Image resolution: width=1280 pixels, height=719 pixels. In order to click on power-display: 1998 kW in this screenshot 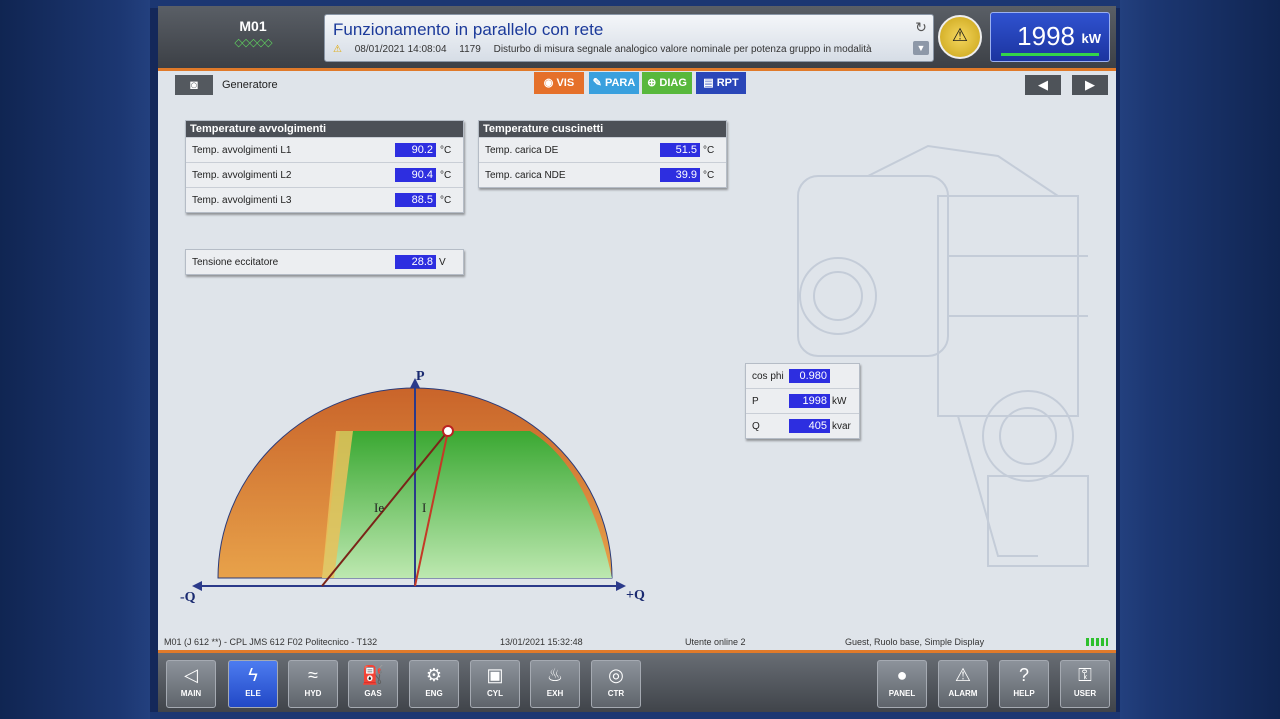, I will do `click(1050, 37)`.